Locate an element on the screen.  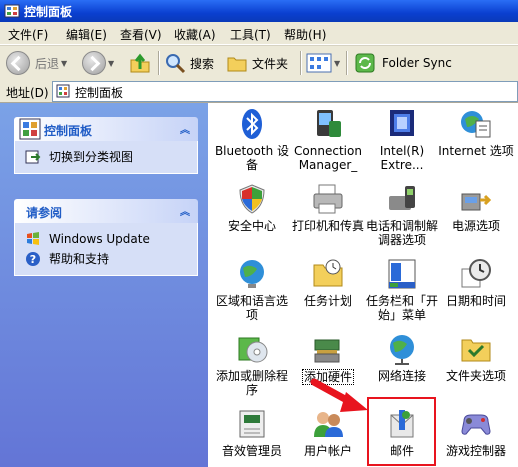
folders-label: 文件夹 is located at coordinates (270, 63).